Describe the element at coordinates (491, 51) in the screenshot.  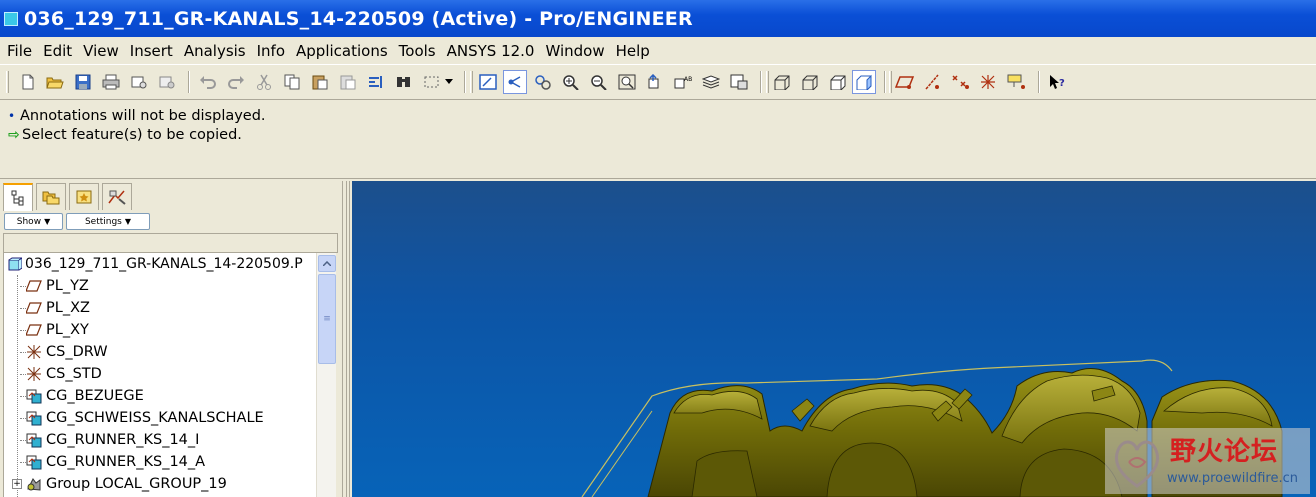
I see `menu-ansys: ANSYS 12.0` at that location.